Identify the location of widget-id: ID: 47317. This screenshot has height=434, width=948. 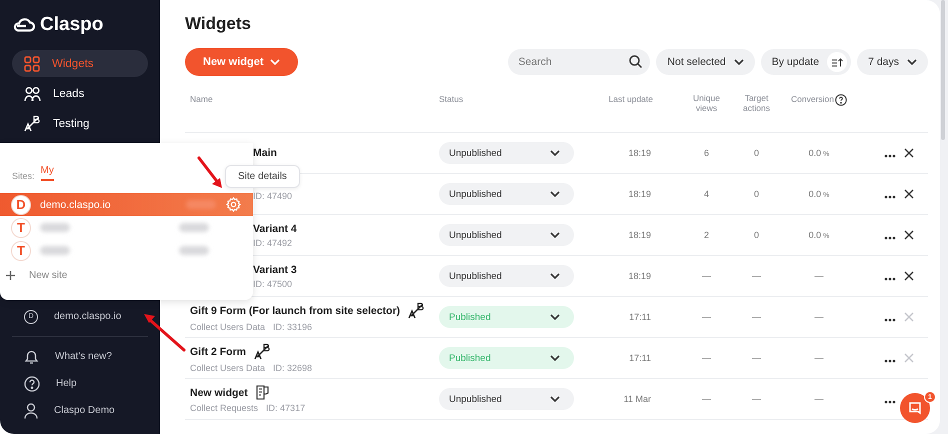
(286, 408).